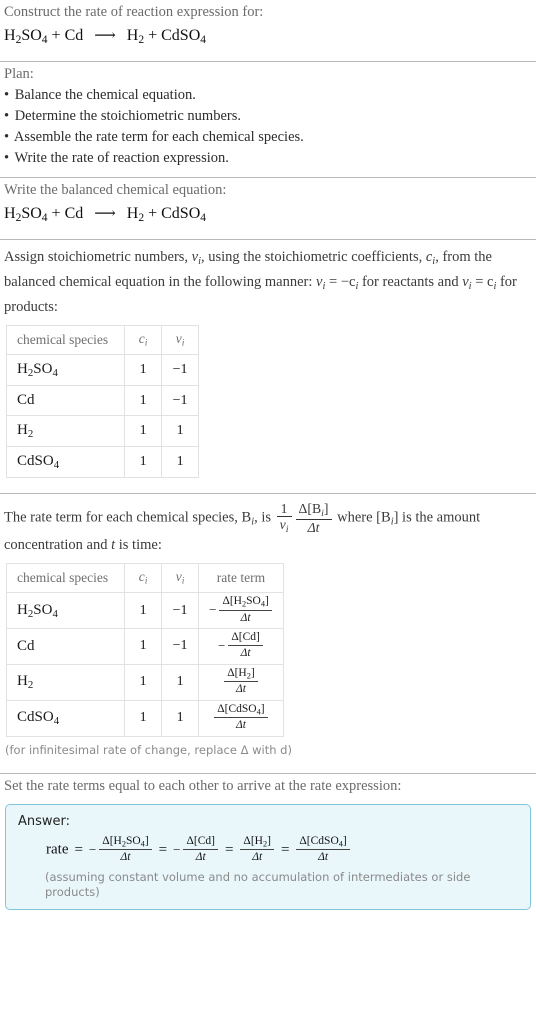 The width and height of the screenshot is (536, 1030). I want to click on table-row: H2SO4 1 −1, so click(102, 370).